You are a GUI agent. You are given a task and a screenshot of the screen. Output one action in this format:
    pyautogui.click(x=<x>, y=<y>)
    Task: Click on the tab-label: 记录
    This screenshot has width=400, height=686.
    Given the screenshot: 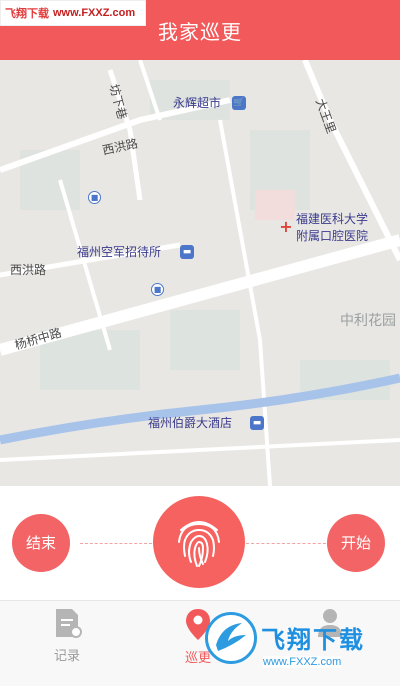 What is the action you would take?
    pyautogui.click(x=66, y=656)
    